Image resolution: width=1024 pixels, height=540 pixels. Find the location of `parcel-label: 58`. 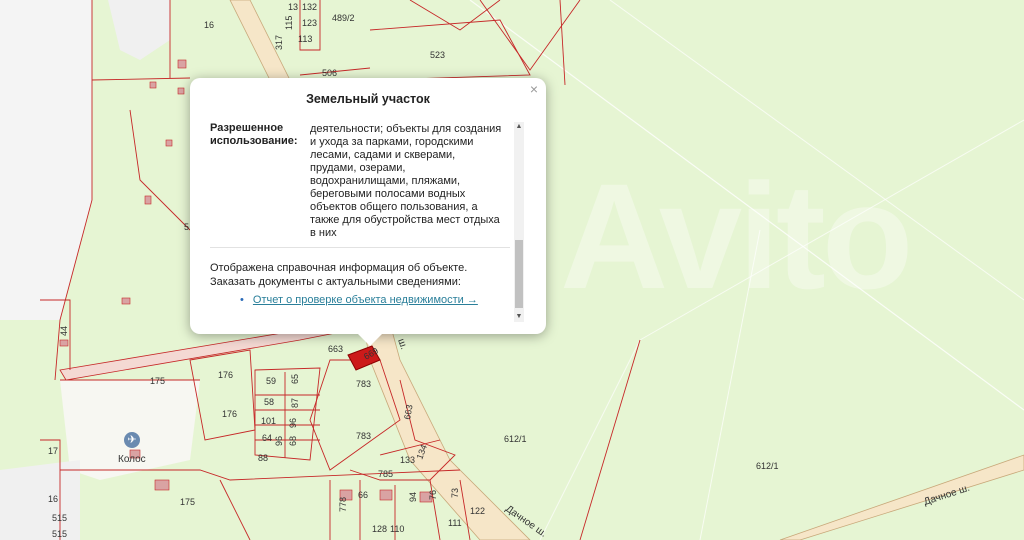

parcel-label: 58 is located at coordinates (269, 402).